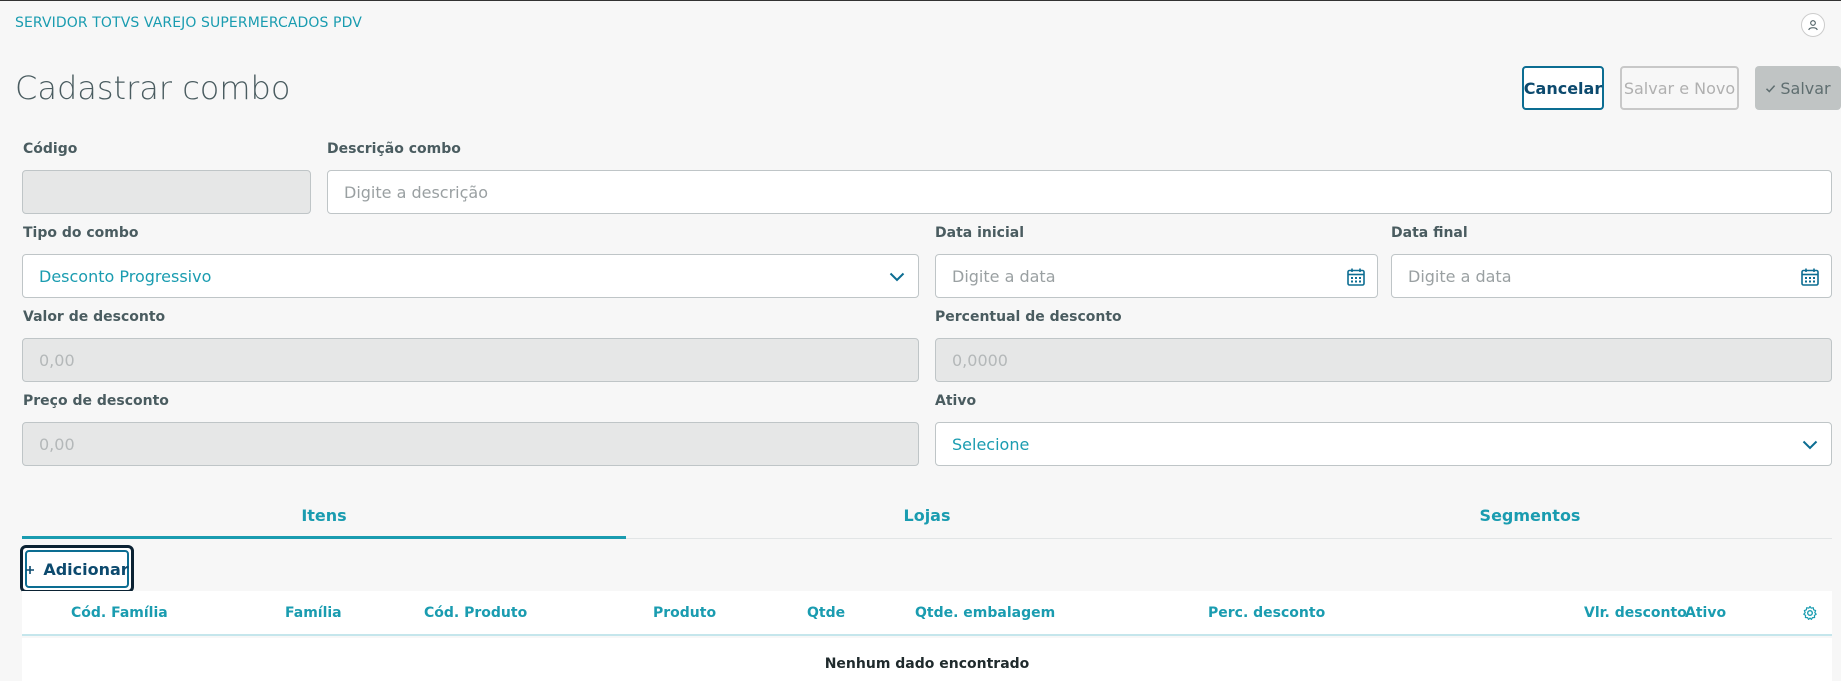 This screenshot has width=1841, height=681. What do you see at coordinates (1770, 88) in the screenshot?
I see `check-icon` at bounding box center [1770, 88].